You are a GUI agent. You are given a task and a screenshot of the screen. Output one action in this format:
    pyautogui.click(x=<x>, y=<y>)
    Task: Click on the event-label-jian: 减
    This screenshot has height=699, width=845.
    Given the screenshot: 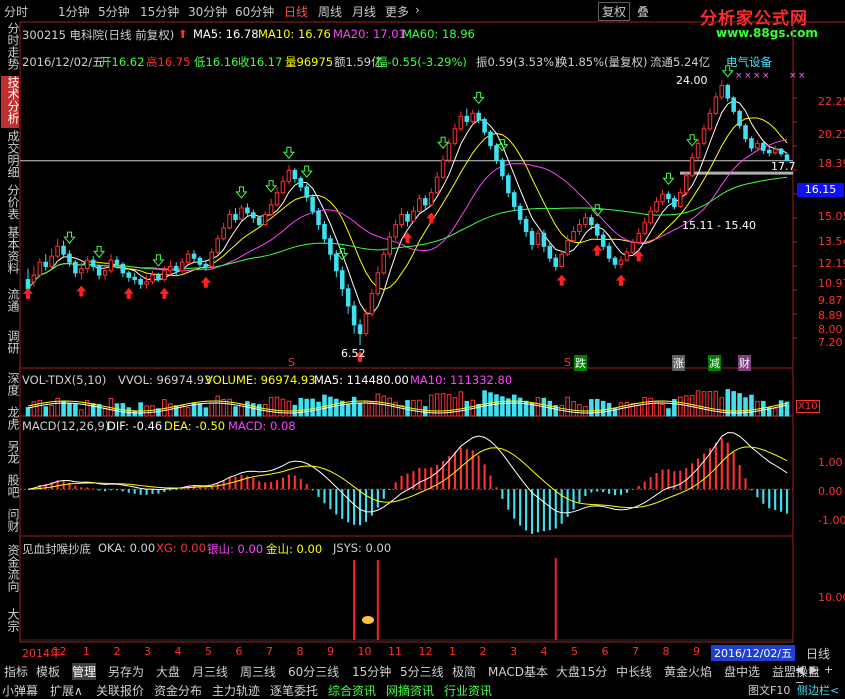 What is the action you would take?
    pyautogui.click(x=714, y=363)
    